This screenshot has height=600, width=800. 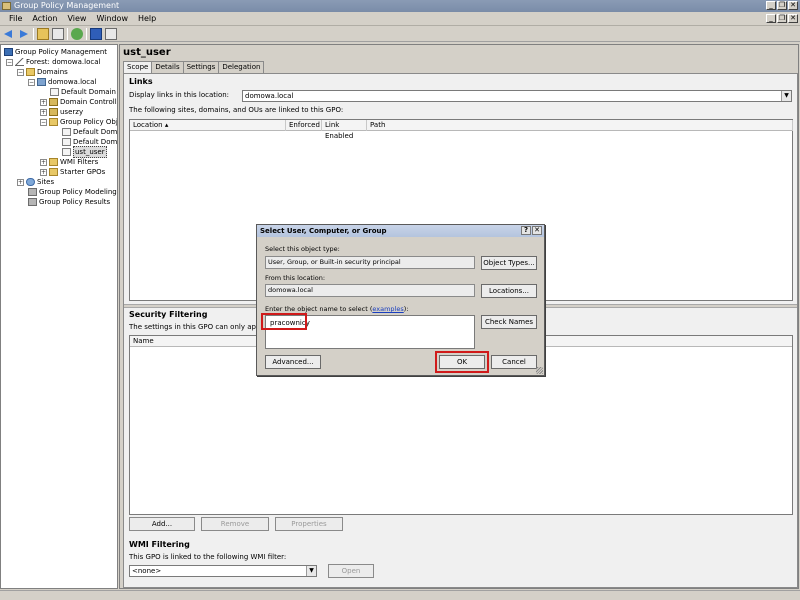 What do you see at coordinates (537, 230) in the screenshot?
I see `dialog-close-button: ✕` at bounding box center [537, 230].